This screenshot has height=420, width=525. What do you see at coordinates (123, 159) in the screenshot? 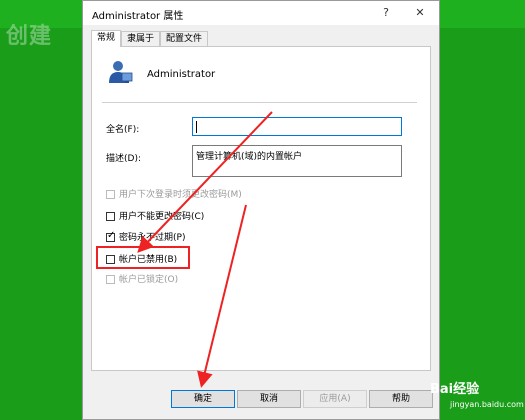
I see `description-label: 描述(D):` at bounding box center [123, 159].